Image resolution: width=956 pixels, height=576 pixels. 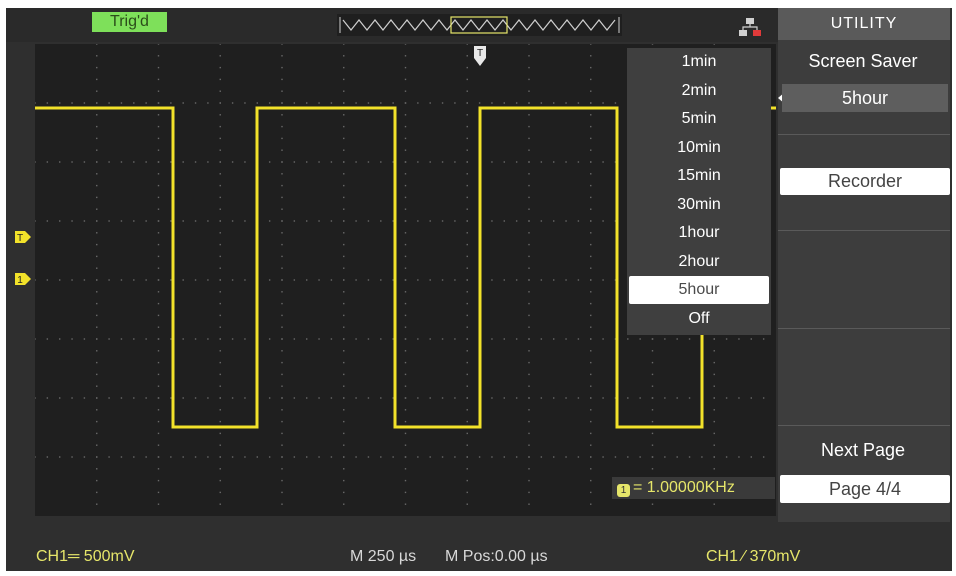 What do you see at coordinates (750, 27) in the screenshot?
I see `network-icon` at bounding box center [750, 27].